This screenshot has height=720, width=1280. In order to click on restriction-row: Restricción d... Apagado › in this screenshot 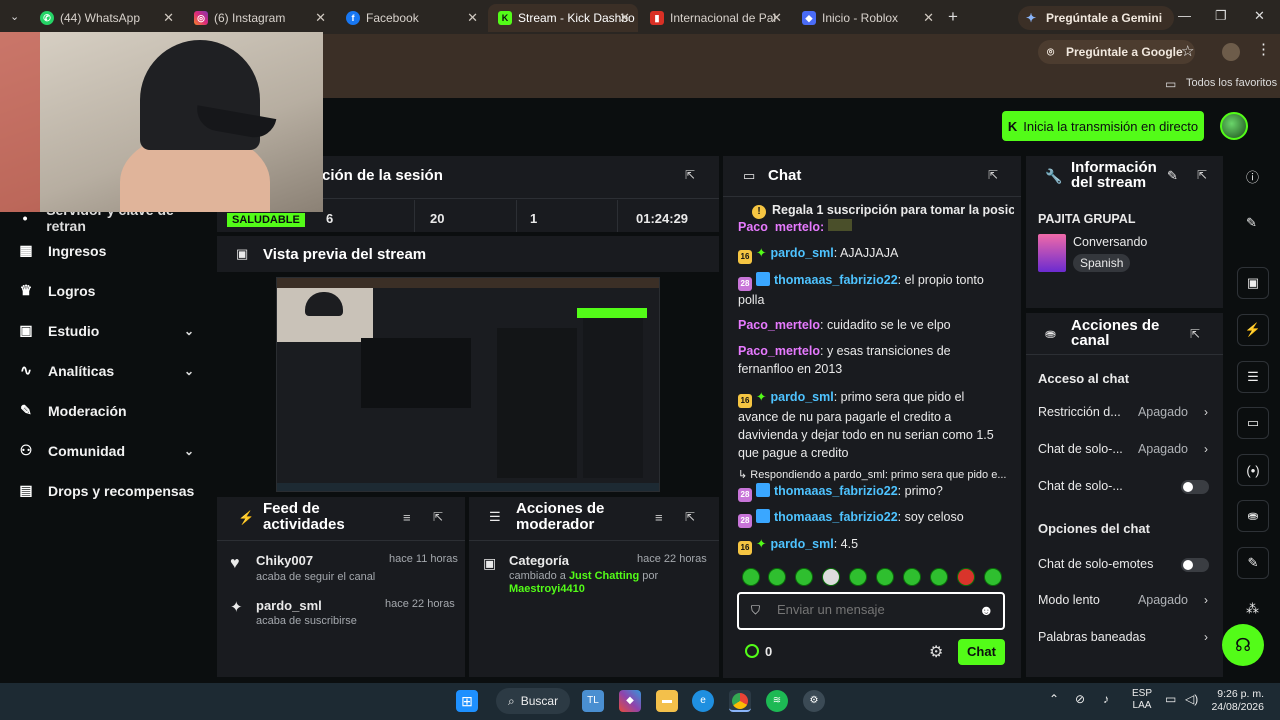, I will do `click(1124, 412)`.